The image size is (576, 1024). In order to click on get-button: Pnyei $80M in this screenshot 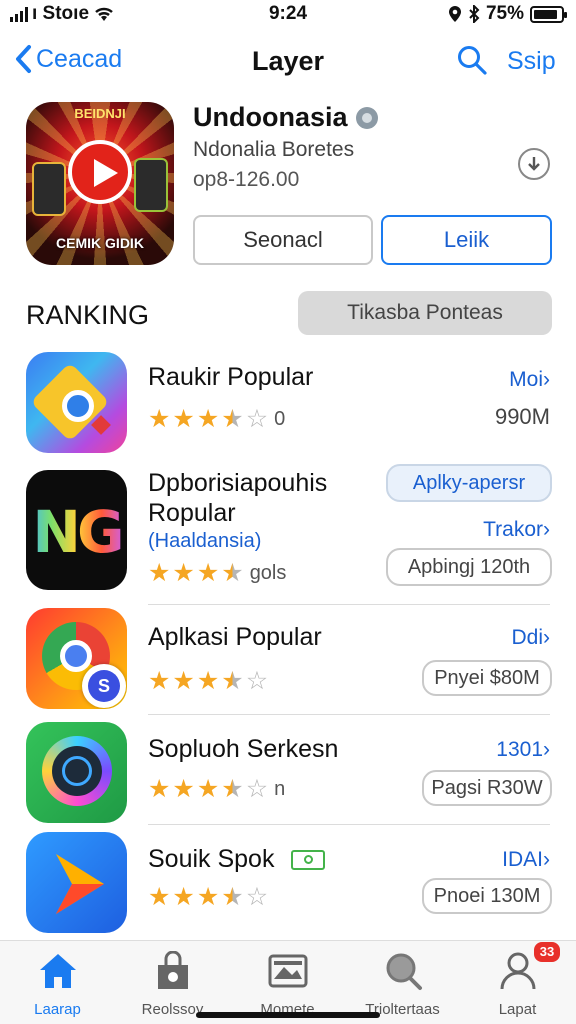, I will do `click(487, 678)`.